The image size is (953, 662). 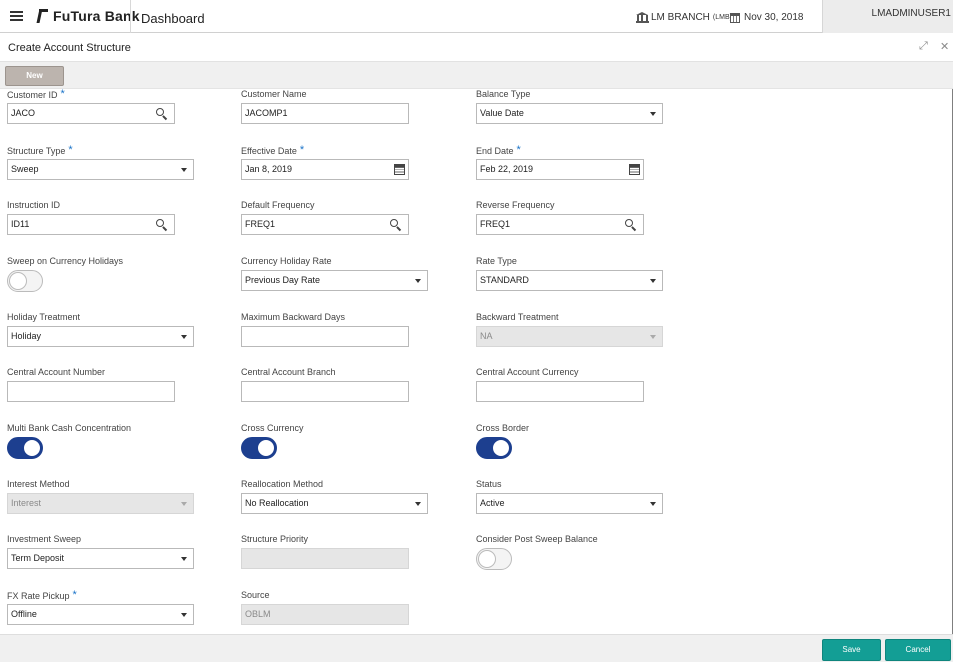 What do you see at coordinates (325, 558) in the screenshot?
I see `structure-priority-input` at bounding box center [325, 558].